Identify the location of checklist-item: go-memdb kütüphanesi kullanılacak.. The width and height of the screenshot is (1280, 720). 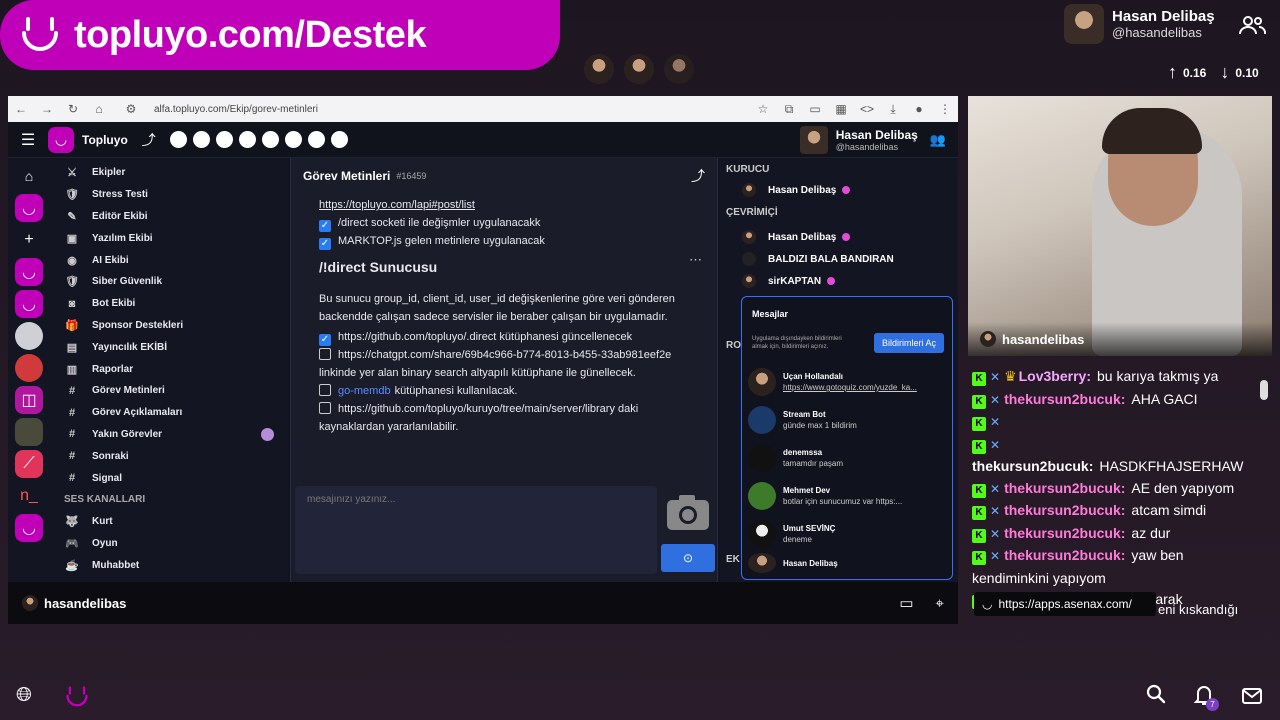
(510, 391).